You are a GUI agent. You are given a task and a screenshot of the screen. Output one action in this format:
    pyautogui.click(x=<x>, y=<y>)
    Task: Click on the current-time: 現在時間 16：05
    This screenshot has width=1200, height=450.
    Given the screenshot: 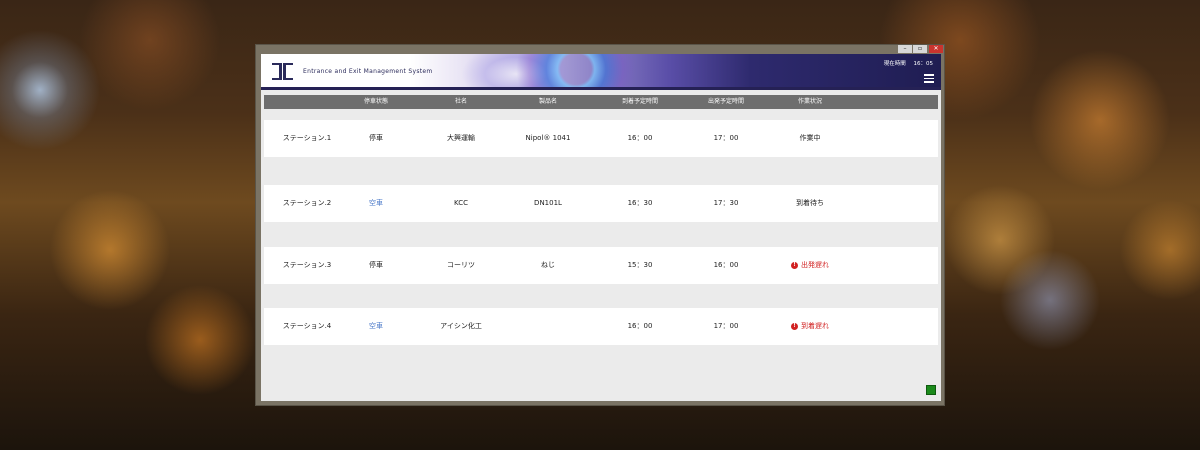 What is the action you would take?
    pyautogui.click(x=908, y=63)
    